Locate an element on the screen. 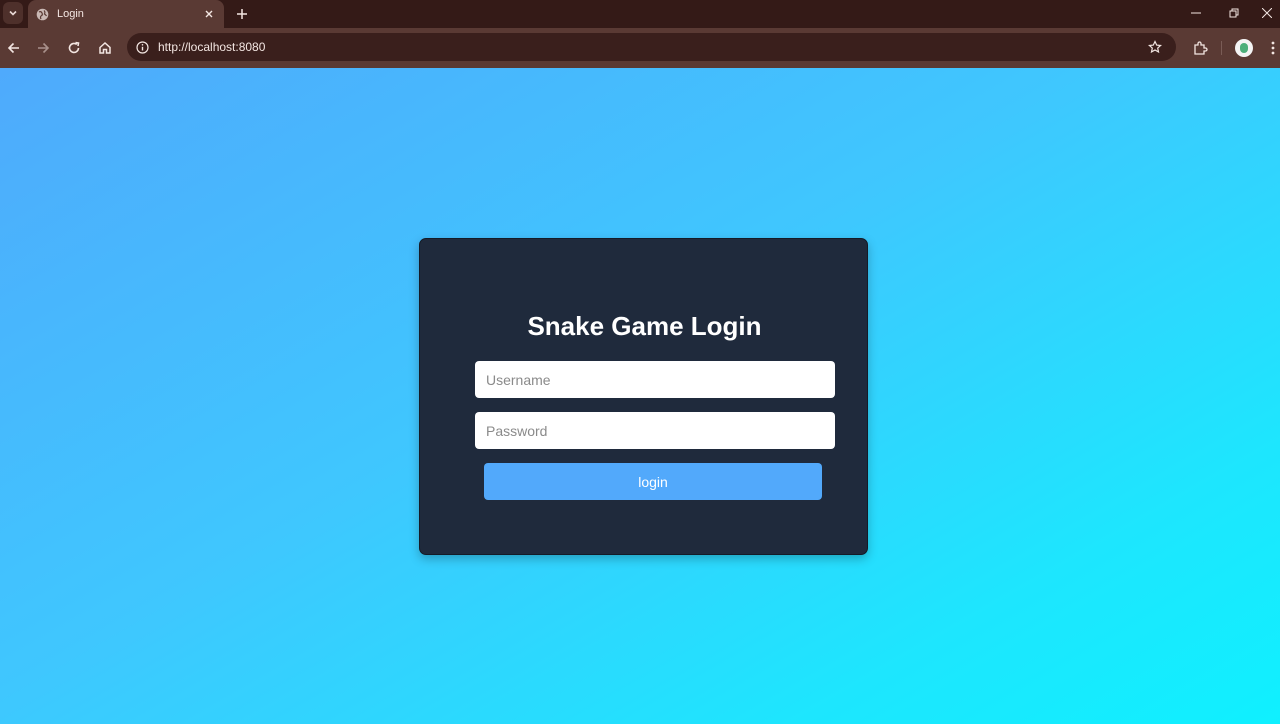 The image size is (1280, 724). restore-button is located at coordinates (1234, 13).